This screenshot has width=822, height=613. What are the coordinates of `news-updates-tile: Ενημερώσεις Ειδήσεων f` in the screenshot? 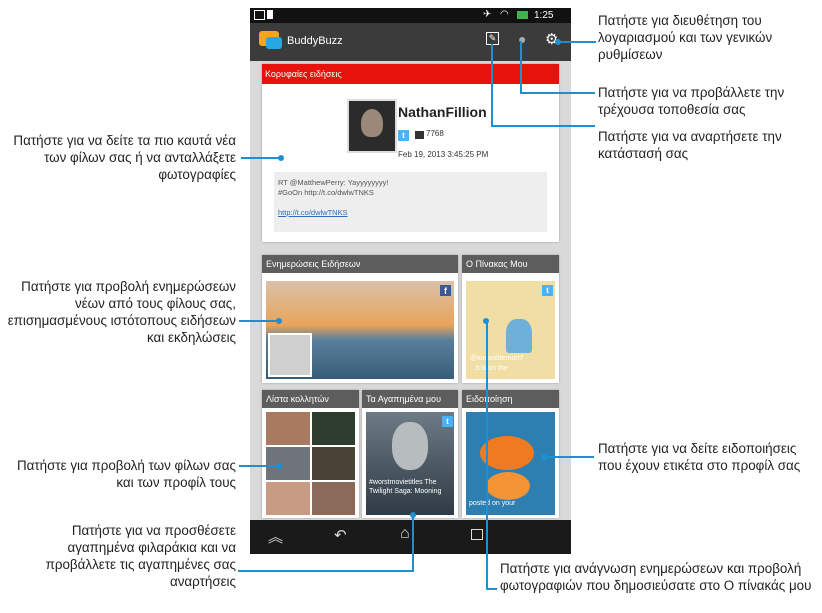 It's located at (360, 319).